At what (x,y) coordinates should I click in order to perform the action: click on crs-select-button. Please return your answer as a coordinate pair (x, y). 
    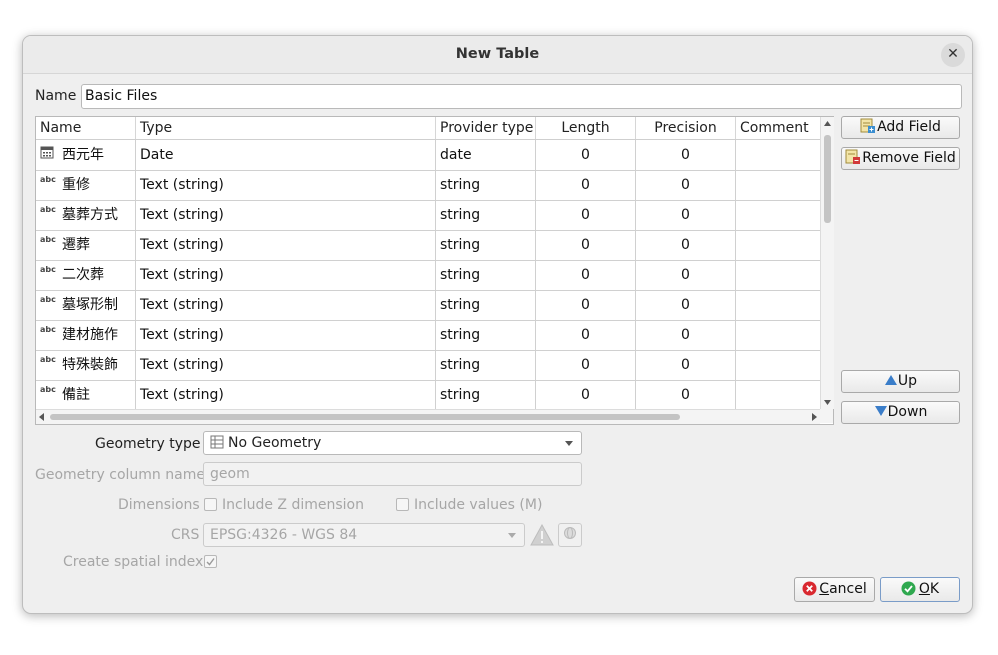
    Looking at the image, I should click on (570, 535).